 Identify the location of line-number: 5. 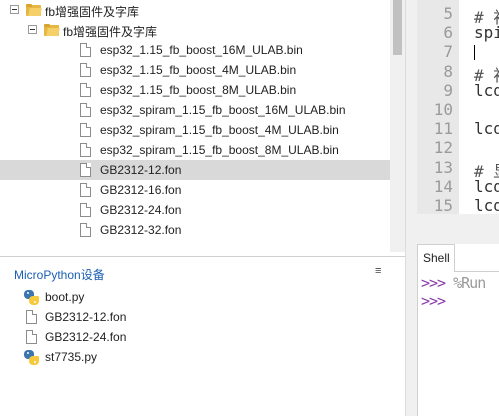
(448, 13).